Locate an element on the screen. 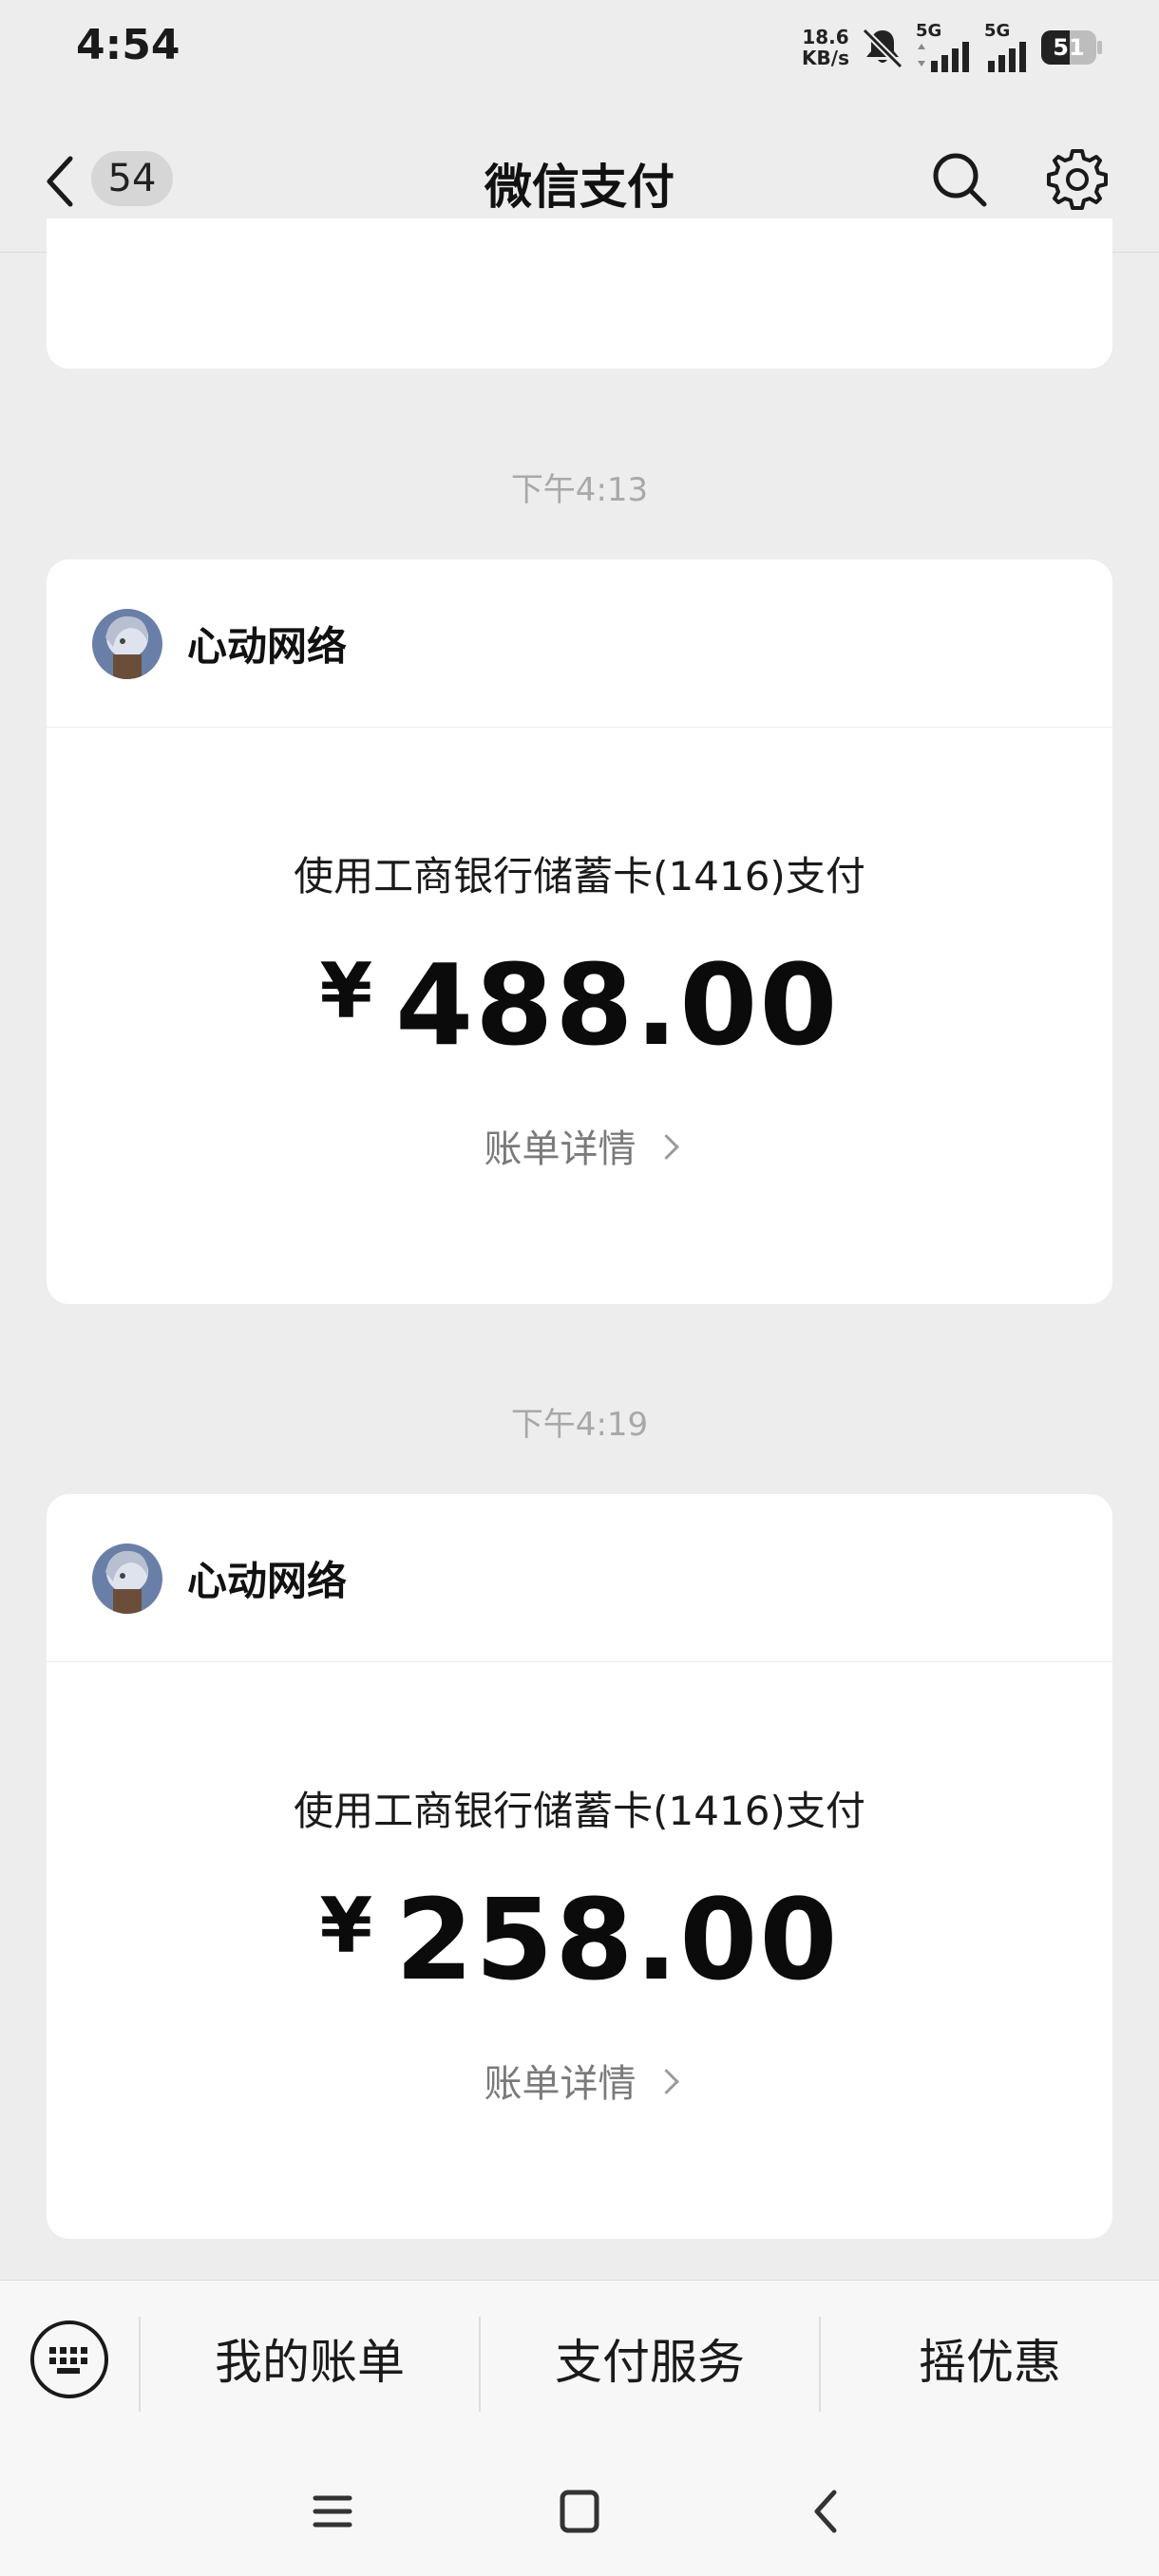 This screenshot has width=1159, height=2576. message-timestamp: 下午4:13 is located at coordinates (579, 490).